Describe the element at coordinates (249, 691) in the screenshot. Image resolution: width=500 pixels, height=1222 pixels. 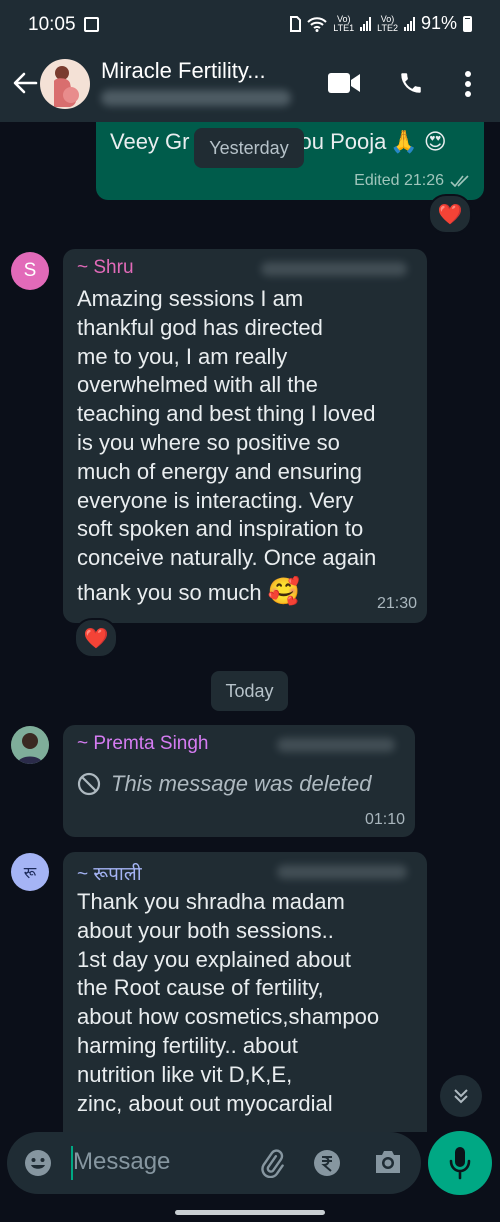
I see `date-divider-today: Today` at that location.